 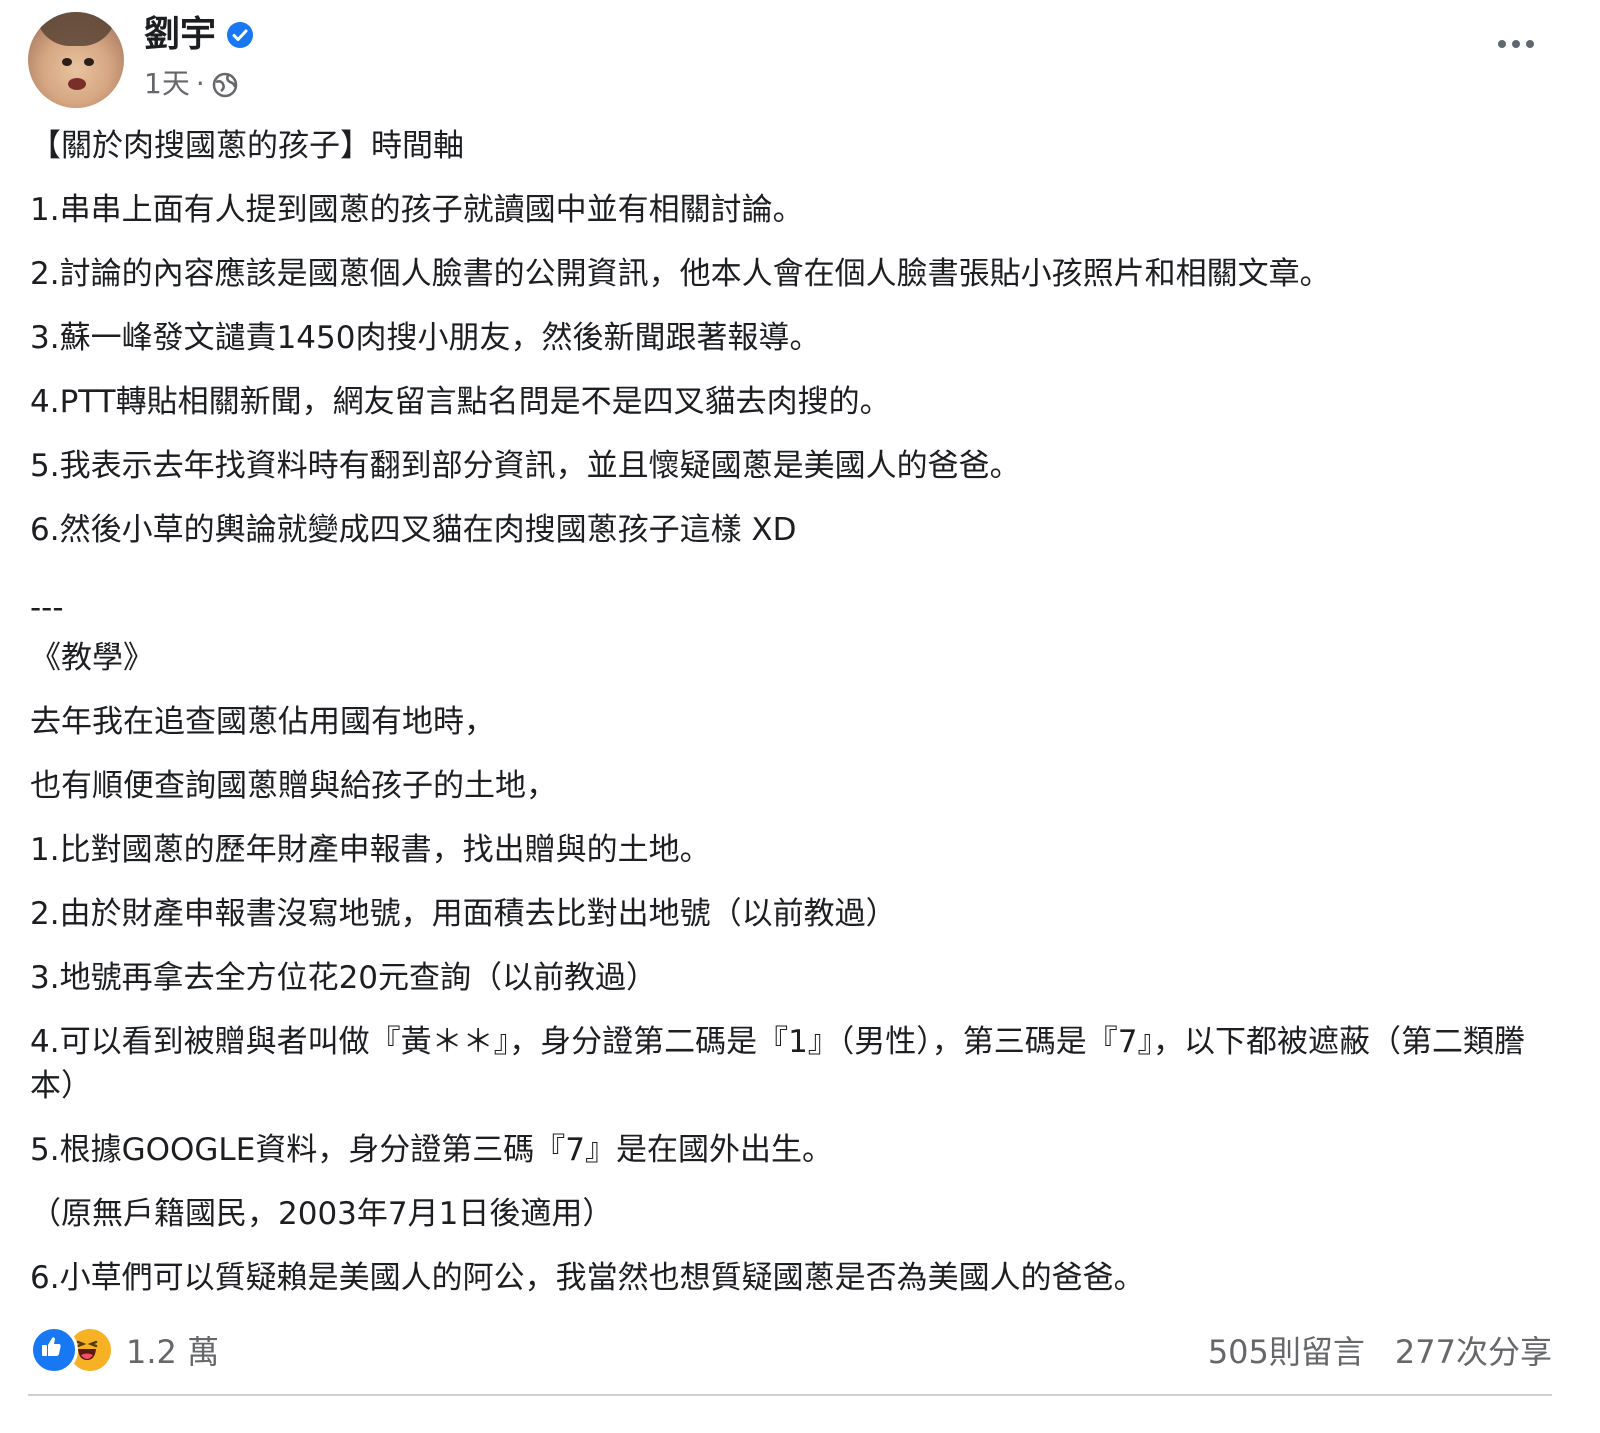 What do you see at coordinates (413, 530) in the screenshot?
I see `post-line: 6.然後小草的輿論就變成四叉貓在肉搜國蔥孩子這樣 XD` at bounding box center [413, 530].